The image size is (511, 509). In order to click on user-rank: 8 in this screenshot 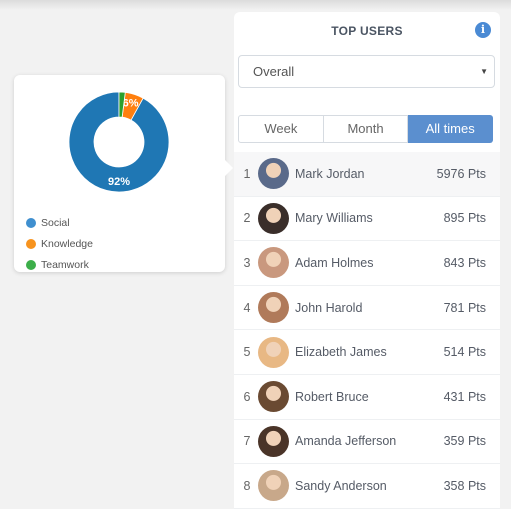, I will do `click(247, 485)`.